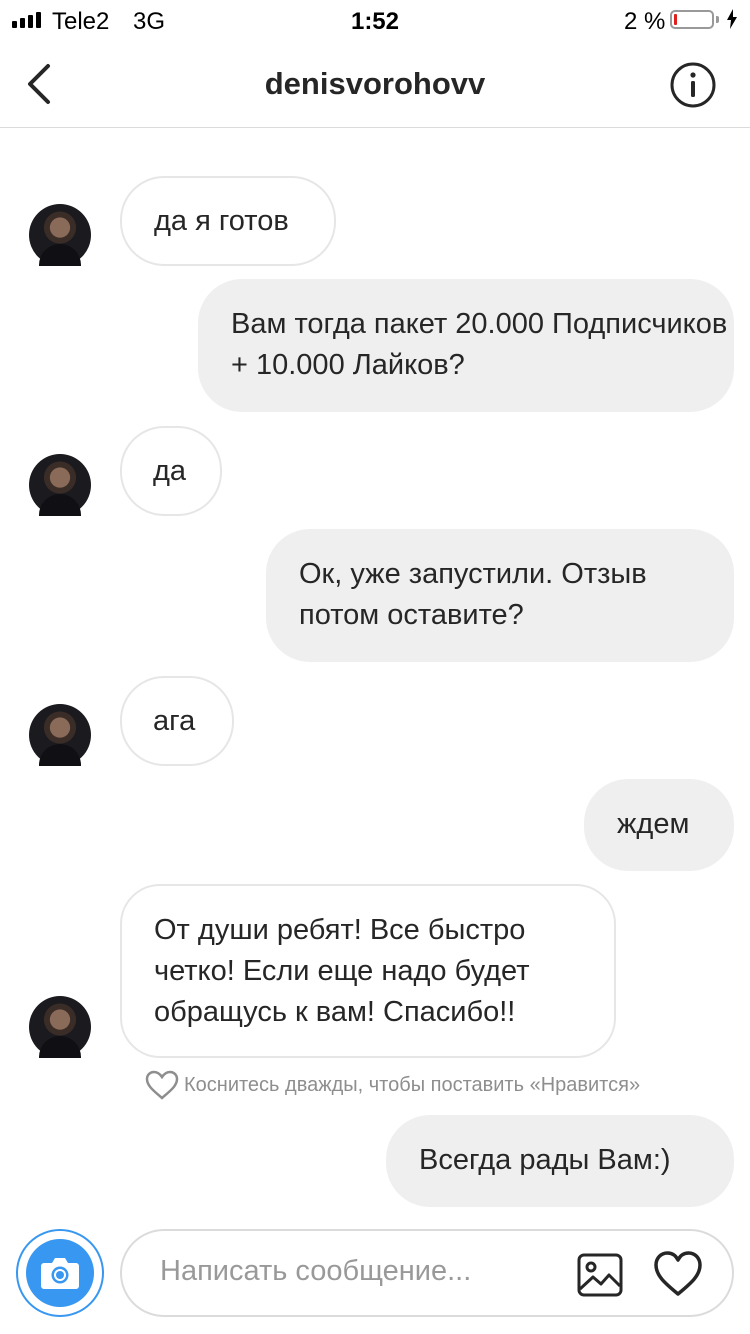  I want to click on chat-header: denisvorohovv, so click(375, 85).